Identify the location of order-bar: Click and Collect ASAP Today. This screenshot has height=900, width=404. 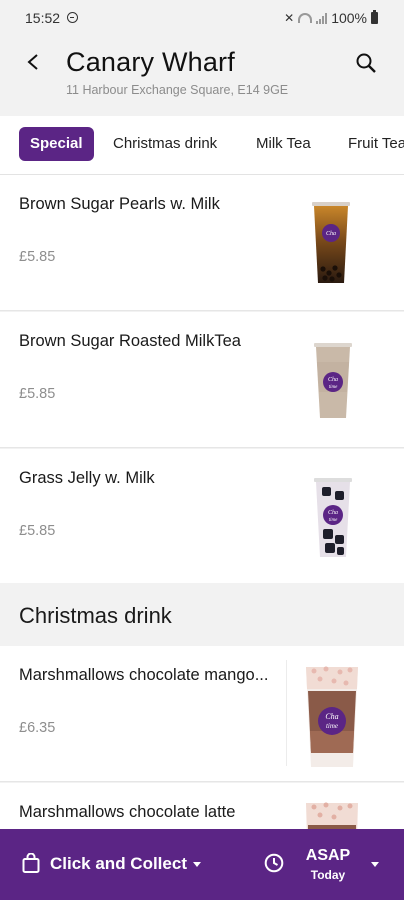
(202, 864).